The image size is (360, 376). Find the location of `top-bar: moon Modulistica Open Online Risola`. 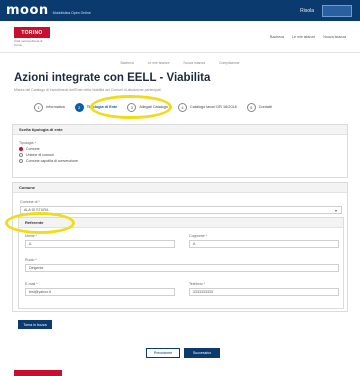

top-bar: moon Modulistica Open Online Risola is located at coordinates (180, 10).